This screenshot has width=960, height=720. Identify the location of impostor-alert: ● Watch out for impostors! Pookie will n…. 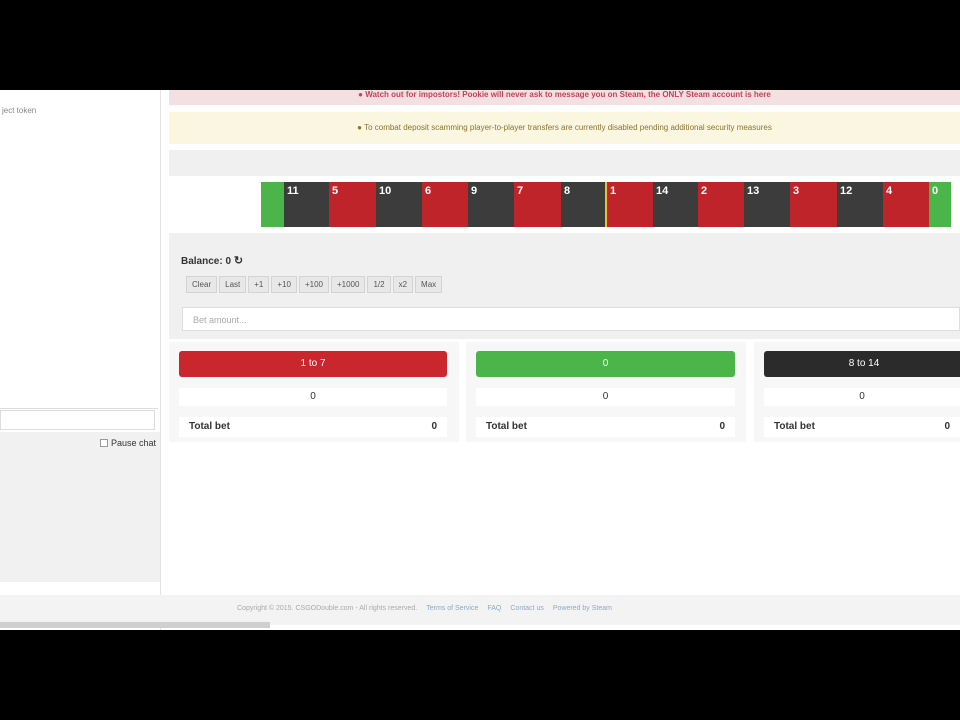
(564, 97).